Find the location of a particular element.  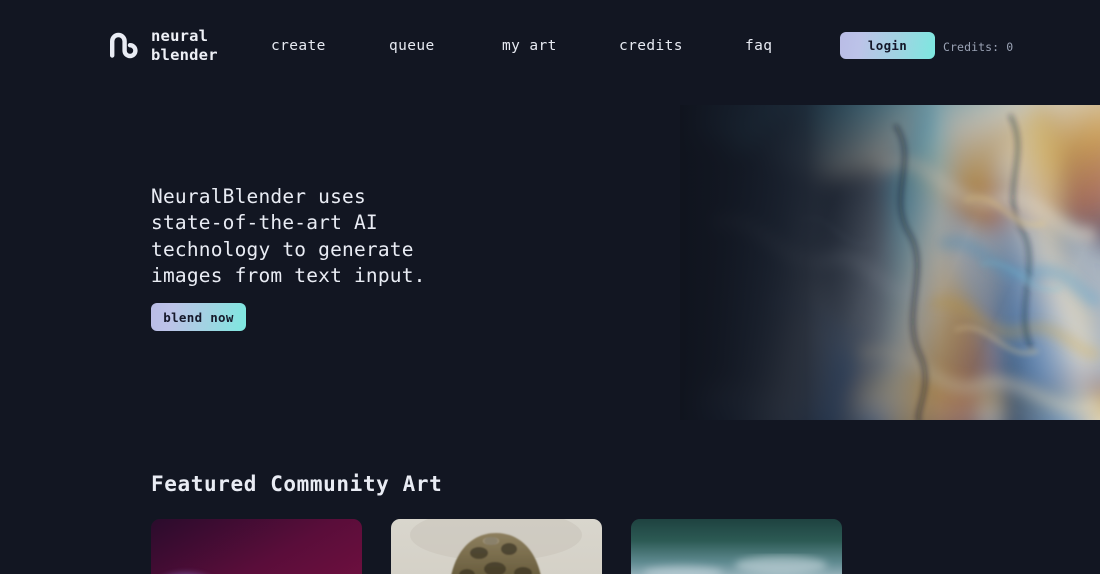

brand-line-1: neural is located at coordinates (180, 36).